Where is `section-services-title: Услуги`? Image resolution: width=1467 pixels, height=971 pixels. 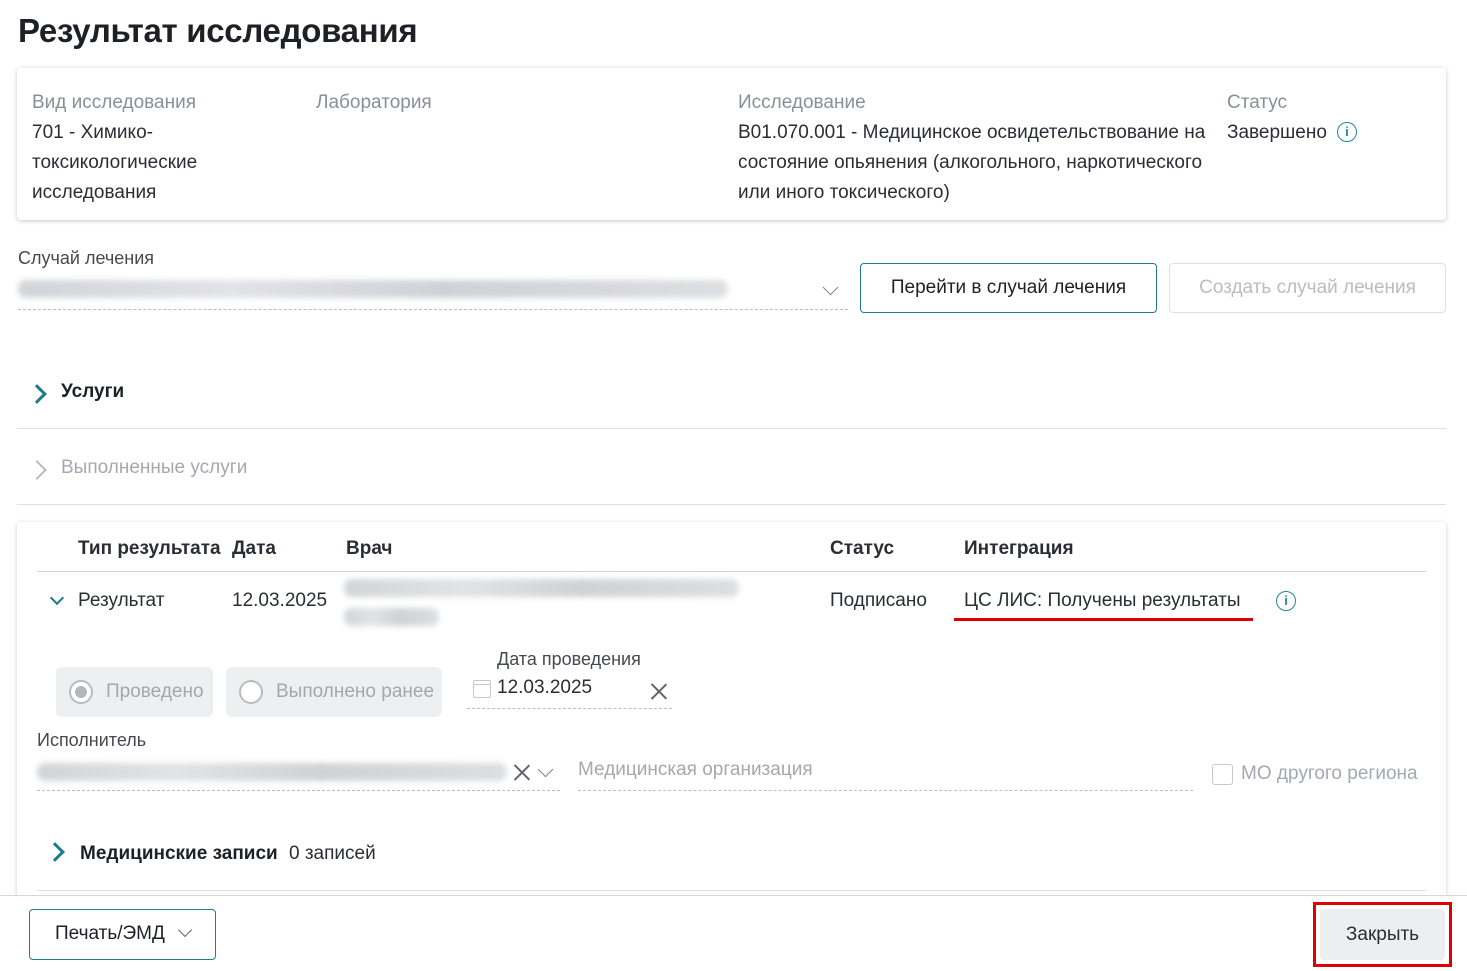
section-services-title: Услуги is located at coordinates (93, 391).